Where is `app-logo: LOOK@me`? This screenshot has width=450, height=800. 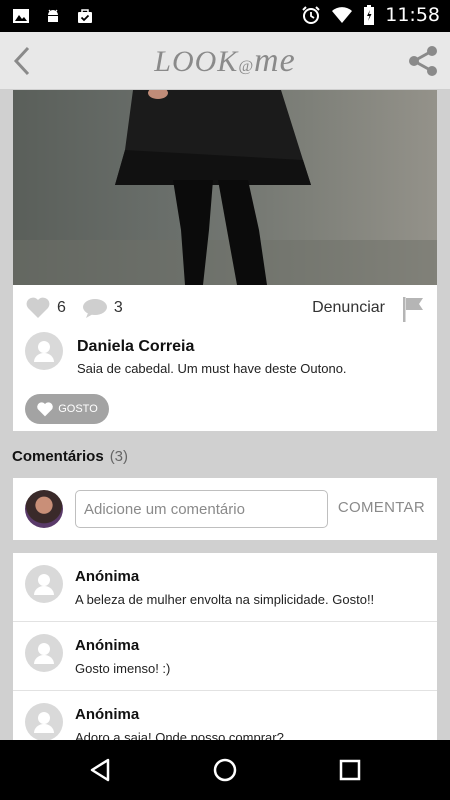 app-logo: LOOK@me is located at coordinates (225, 60).